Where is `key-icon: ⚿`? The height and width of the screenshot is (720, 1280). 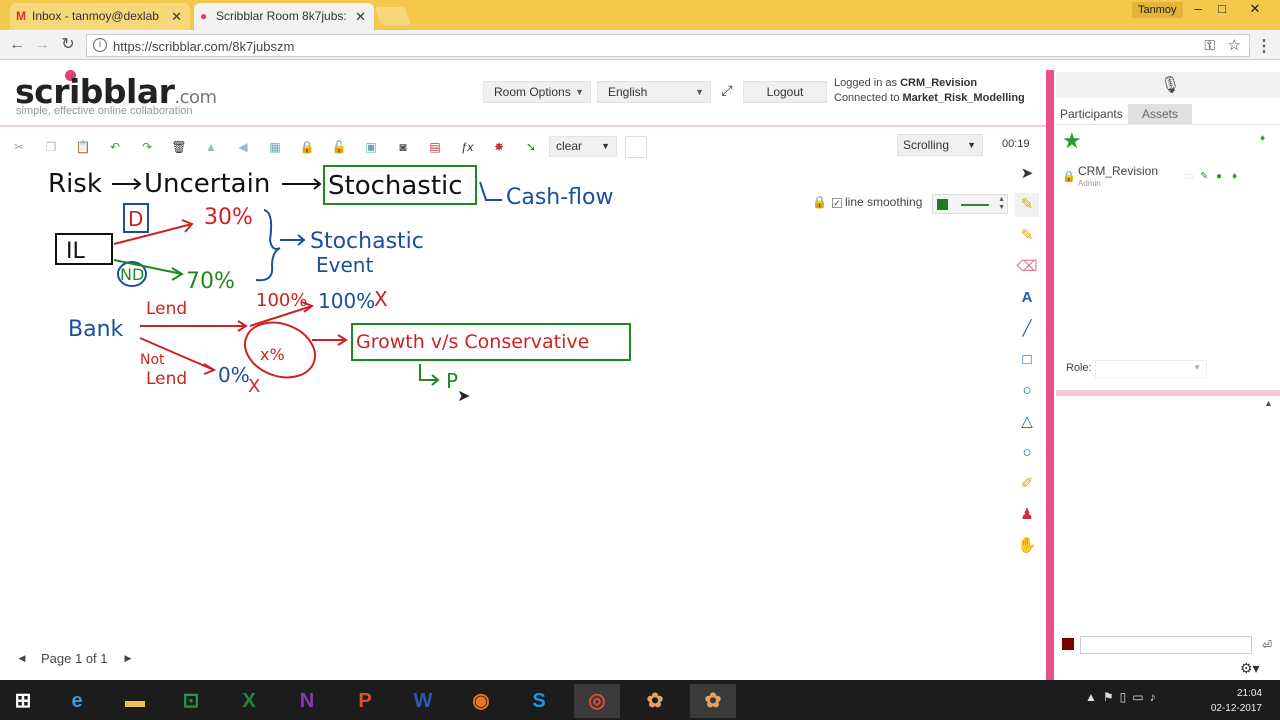 key-icon: ⚿ is located at coordinates (1209, 45).